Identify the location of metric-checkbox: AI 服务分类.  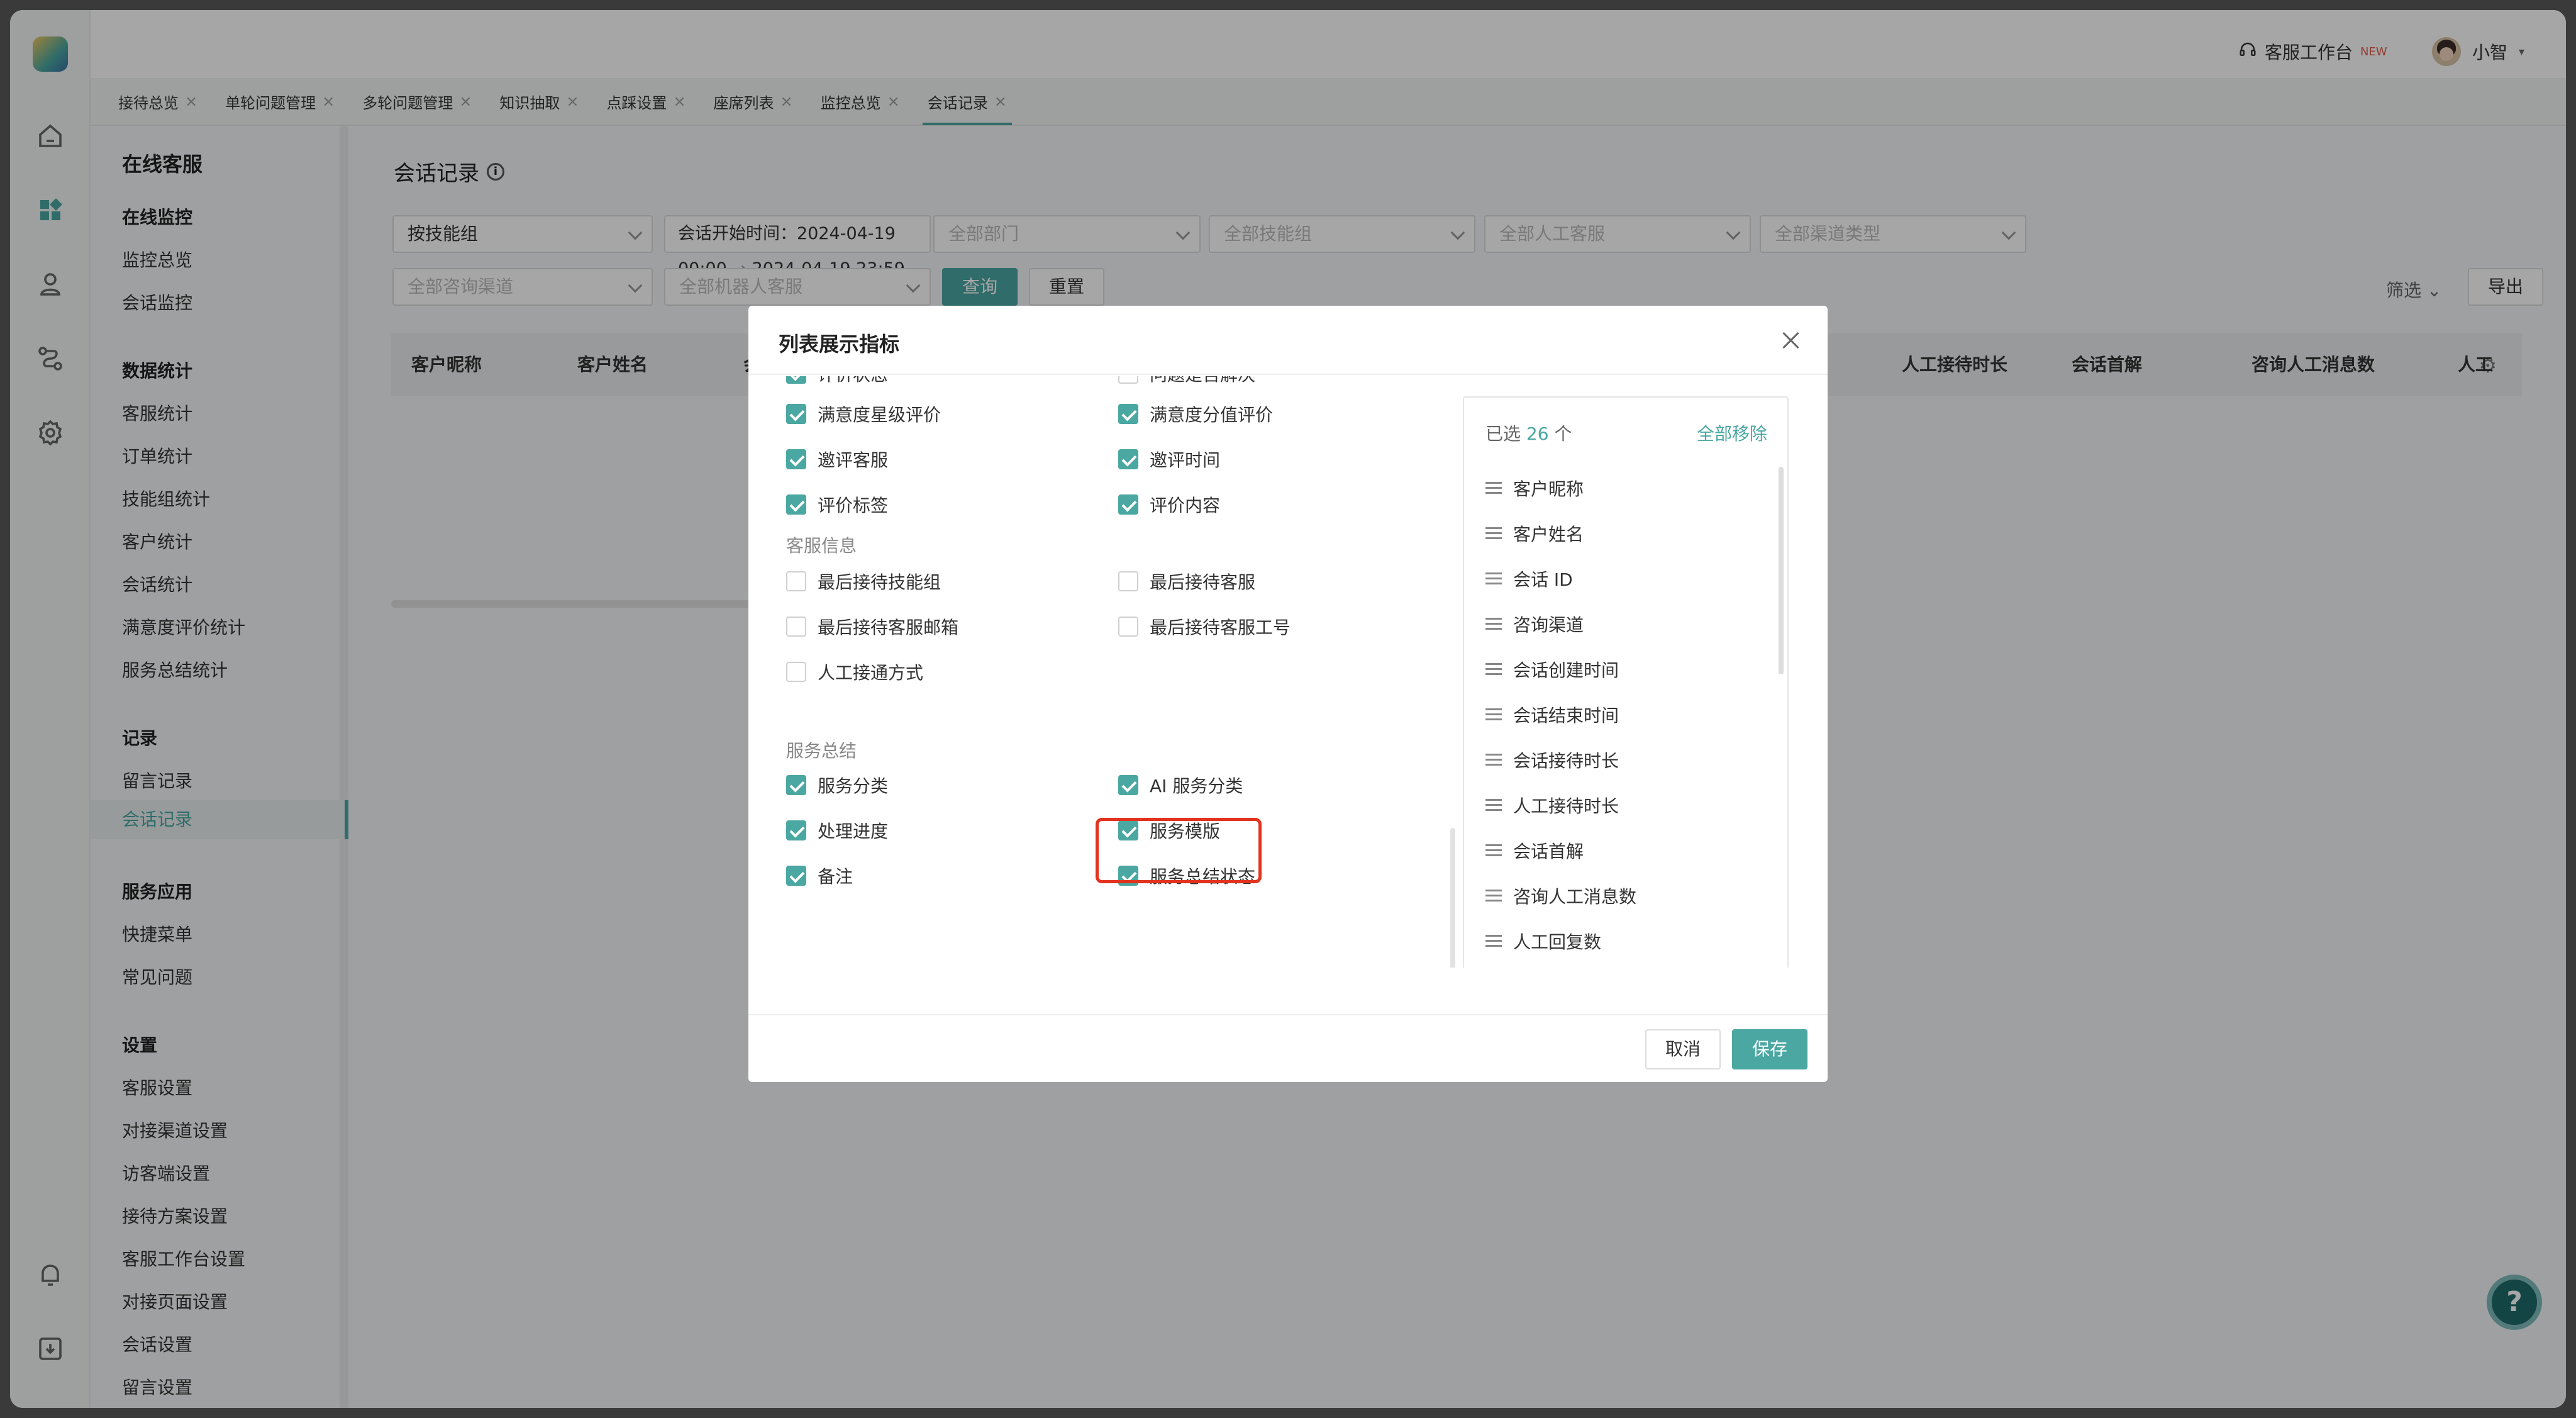
(1180, 785).